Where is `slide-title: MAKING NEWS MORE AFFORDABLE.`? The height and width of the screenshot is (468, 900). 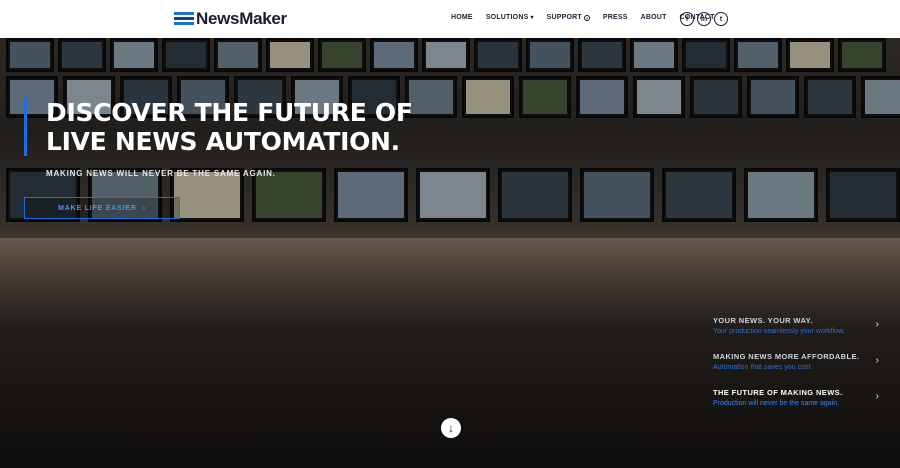 slide-title: MAKING NEWS MORE AFFORDABLE. is located at coordinates (786, 356).